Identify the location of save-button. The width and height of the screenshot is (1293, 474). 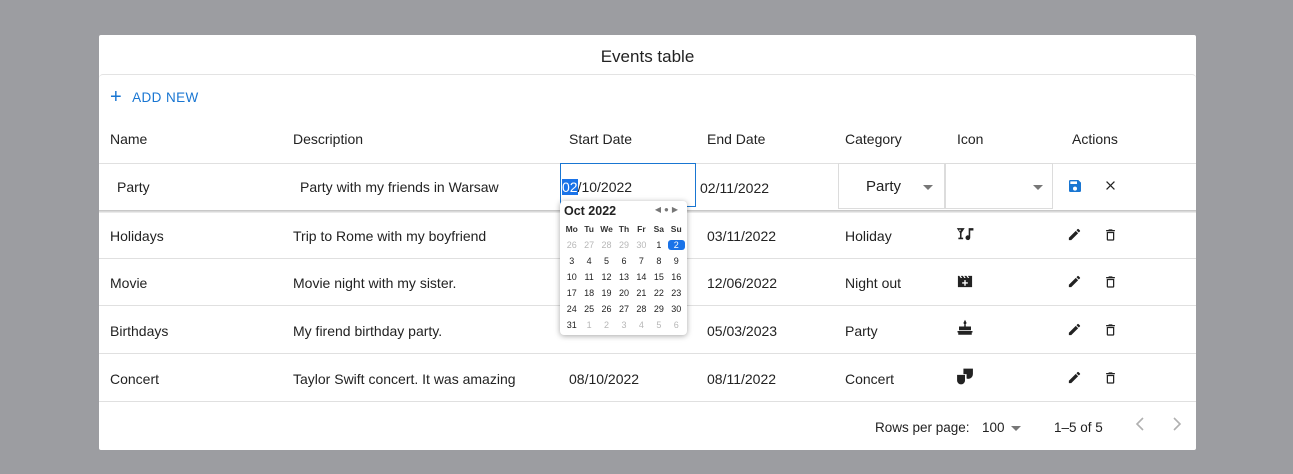
(1075, 186).